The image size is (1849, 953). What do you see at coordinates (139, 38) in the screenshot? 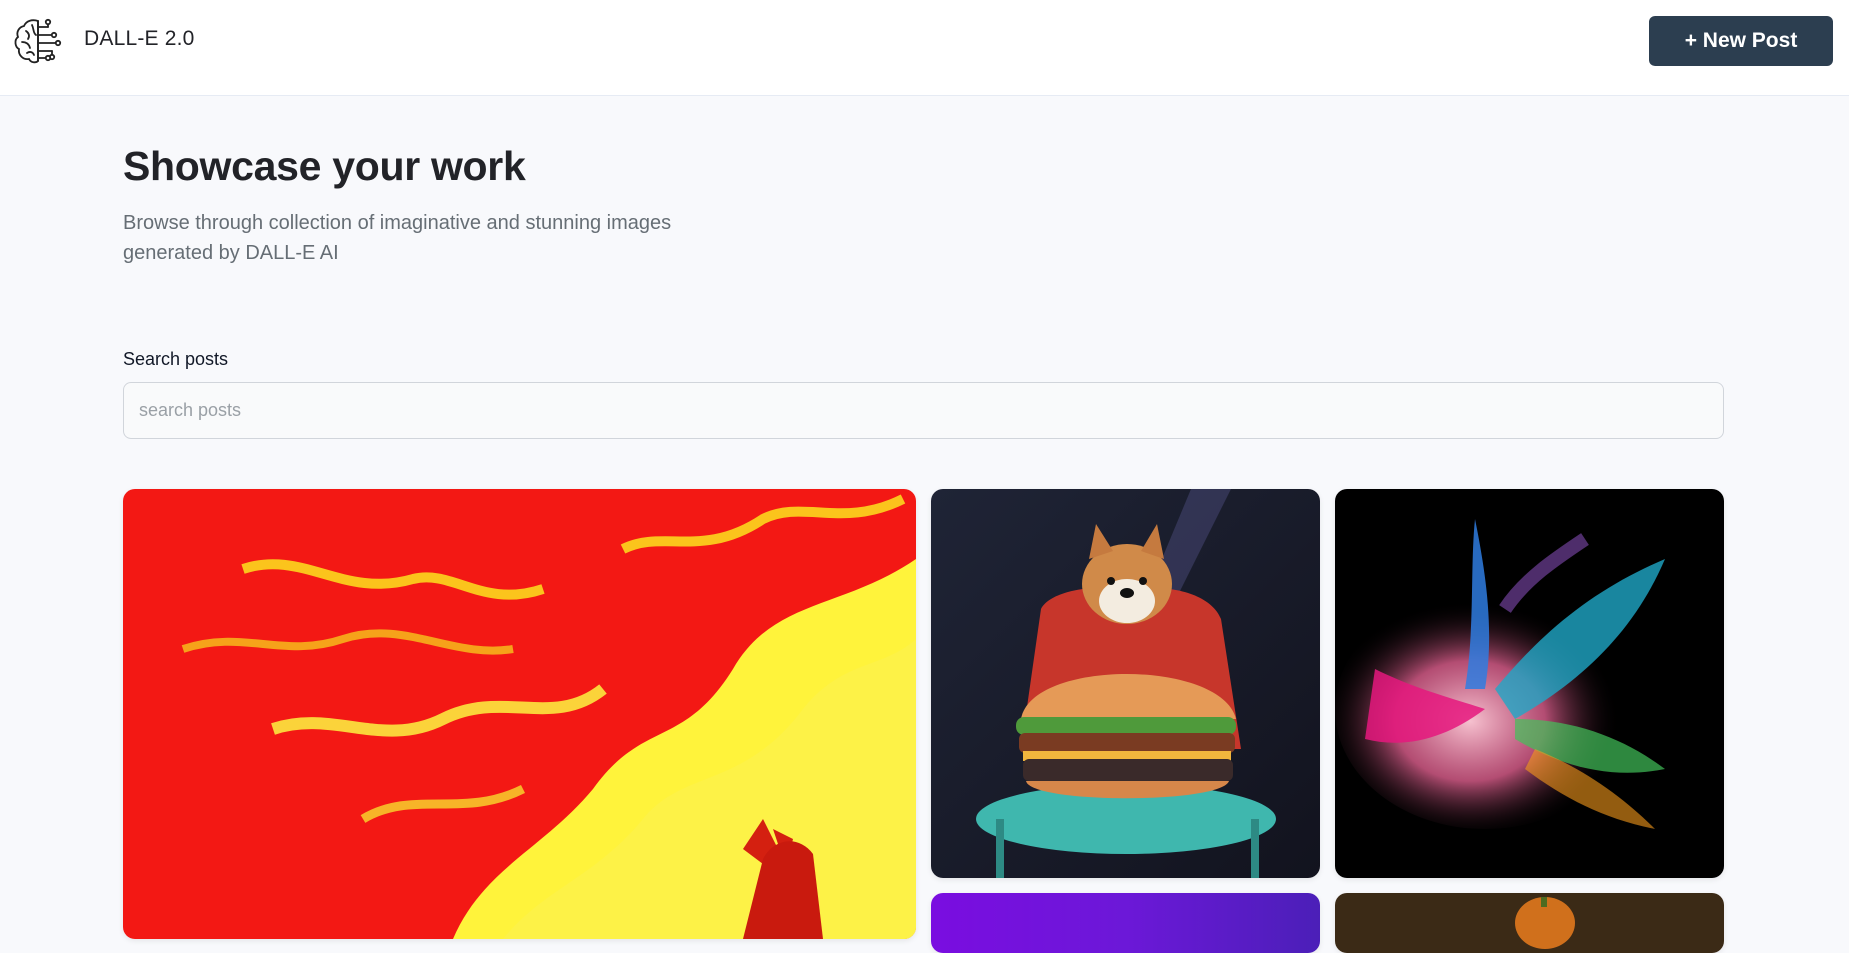
I see `app-name: DALL-E 2.0` at bounding box center [139, 38].